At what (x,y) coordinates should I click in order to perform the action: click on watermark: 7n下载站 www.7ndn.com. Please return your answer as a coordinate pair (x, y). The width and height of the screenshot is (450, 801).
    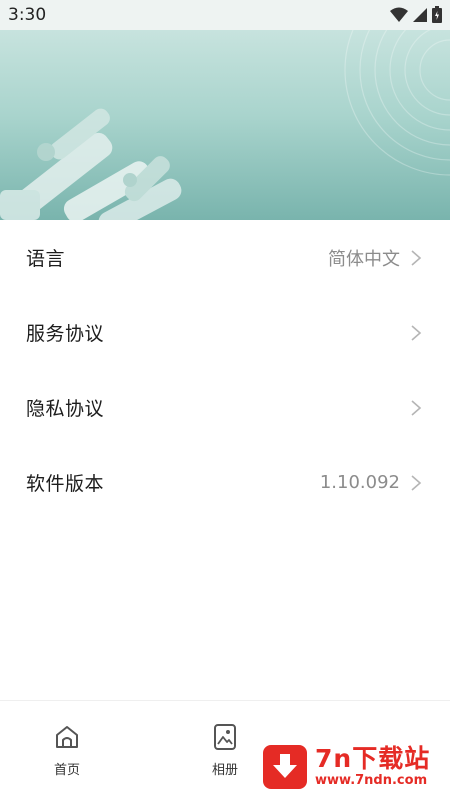
    Looking at the image, I should click on (352, 767).